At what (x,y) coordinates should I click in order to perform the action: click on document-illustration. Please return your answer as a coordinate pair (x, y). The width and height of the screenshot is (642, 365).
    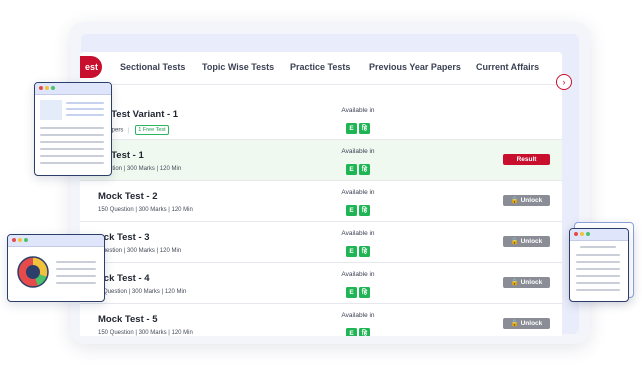
    Looking at the image, I should click on (73, 129).